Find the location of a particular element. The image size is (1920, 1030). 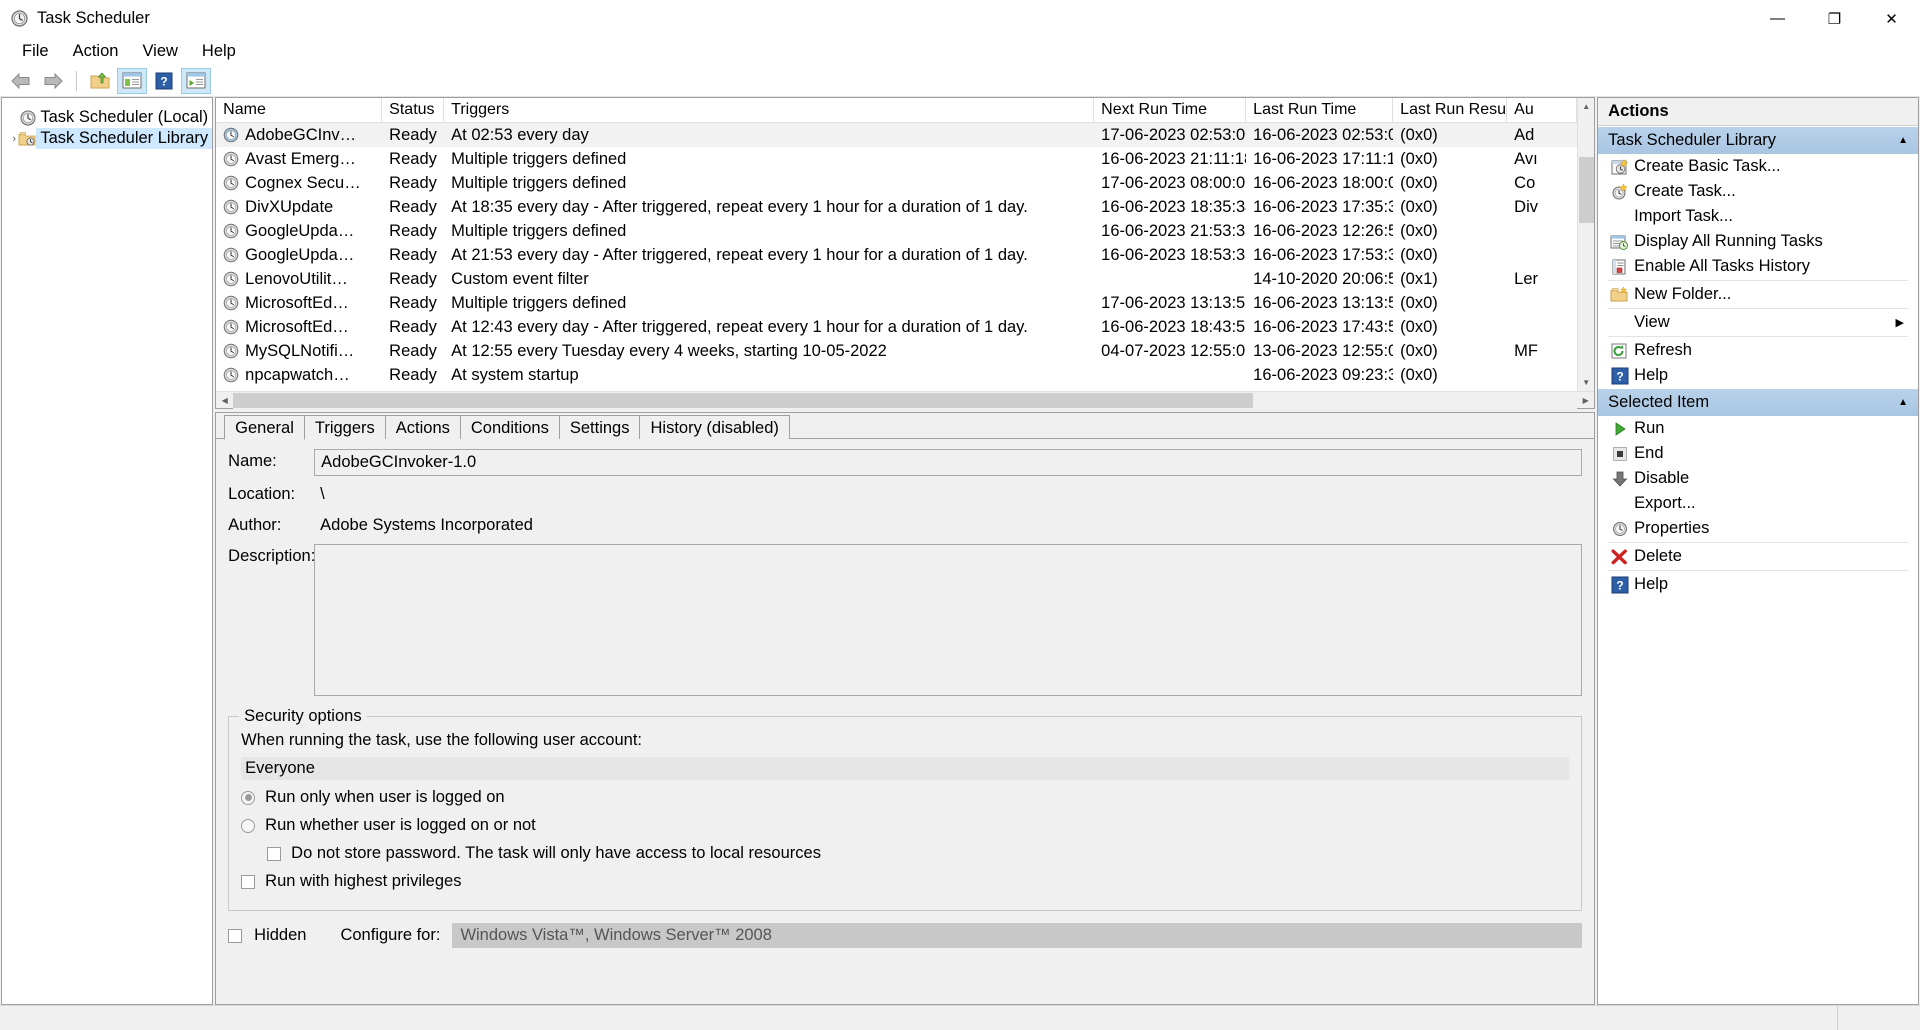

forward-button is located at coordinates (53, 81).